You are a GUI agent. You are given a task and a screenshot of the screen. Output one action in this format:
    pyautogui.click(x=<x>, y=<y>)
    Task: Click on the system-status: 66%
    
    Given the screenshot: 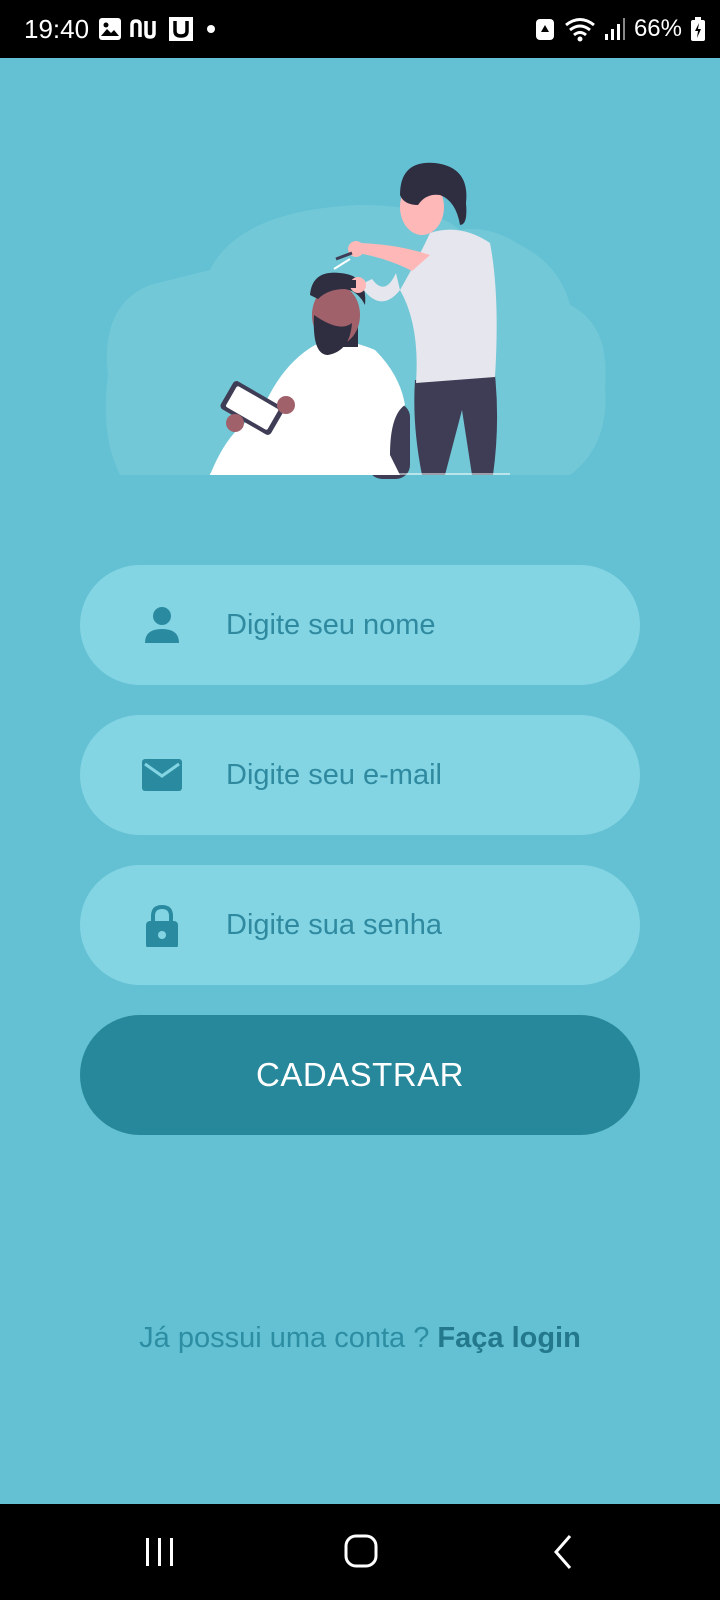 What is the action you would take?
    pyautogui.click(x=620, y=29)
    